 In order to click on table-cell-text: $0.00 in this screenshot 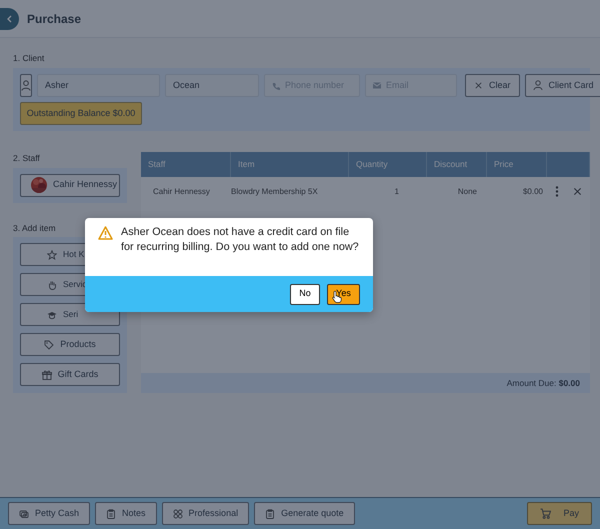, I will do `click(533, 192)`.